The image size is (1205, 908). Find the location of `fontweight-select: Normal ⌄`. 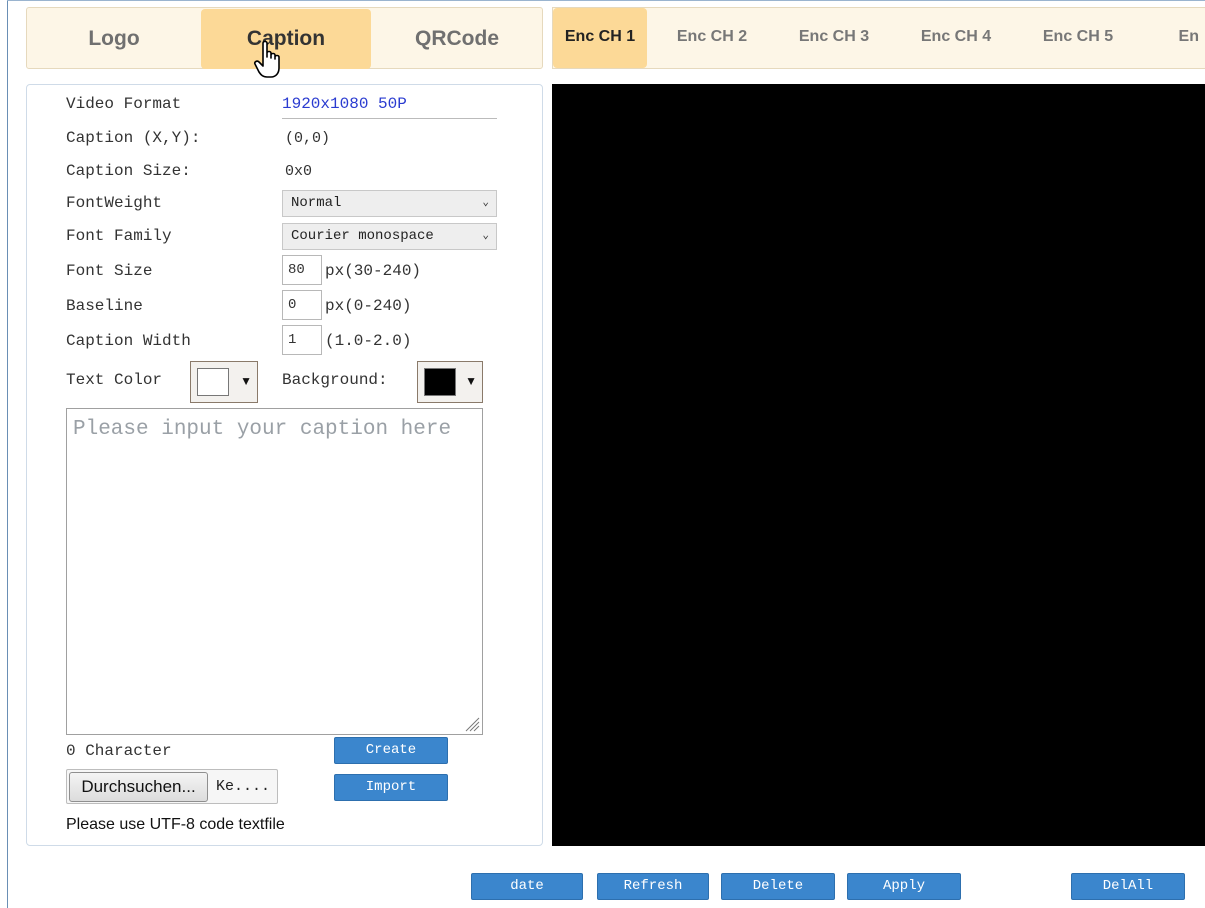

fontweight-select: Normal ⌄ is located at coordinates (389, 203).